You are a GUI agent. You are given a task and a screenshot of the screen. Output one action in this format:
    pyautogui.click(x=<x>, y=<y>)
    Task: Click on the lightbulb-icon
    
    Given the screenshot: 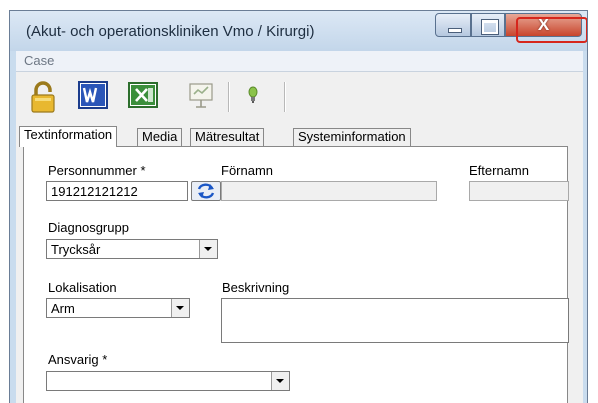 What is the action you would take?
    pyautogui.click(x=253, y=94)
    